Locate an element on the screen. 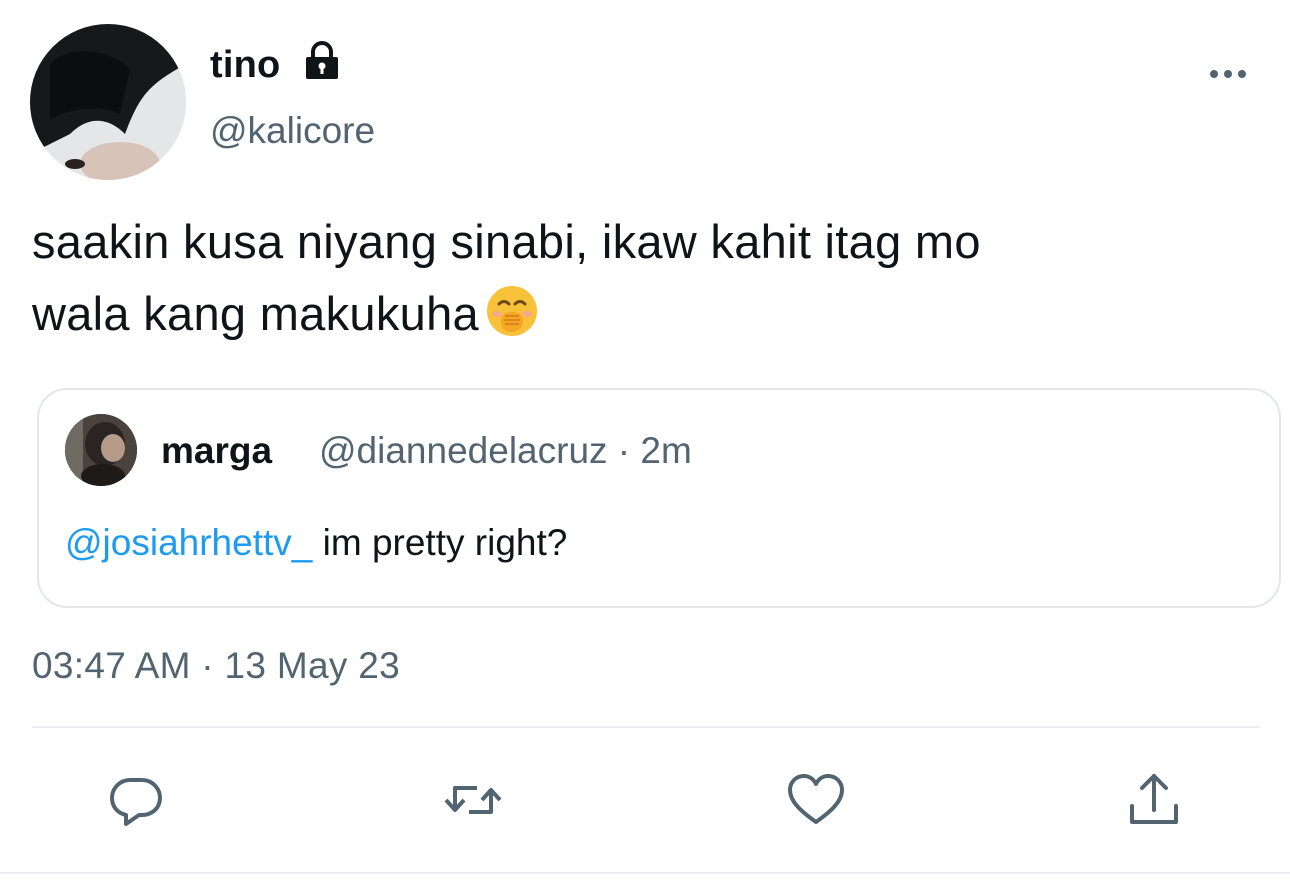  quoted-tweet-text: @josiahrhettv_ im pretty right? is located at coordinates (316, 543).